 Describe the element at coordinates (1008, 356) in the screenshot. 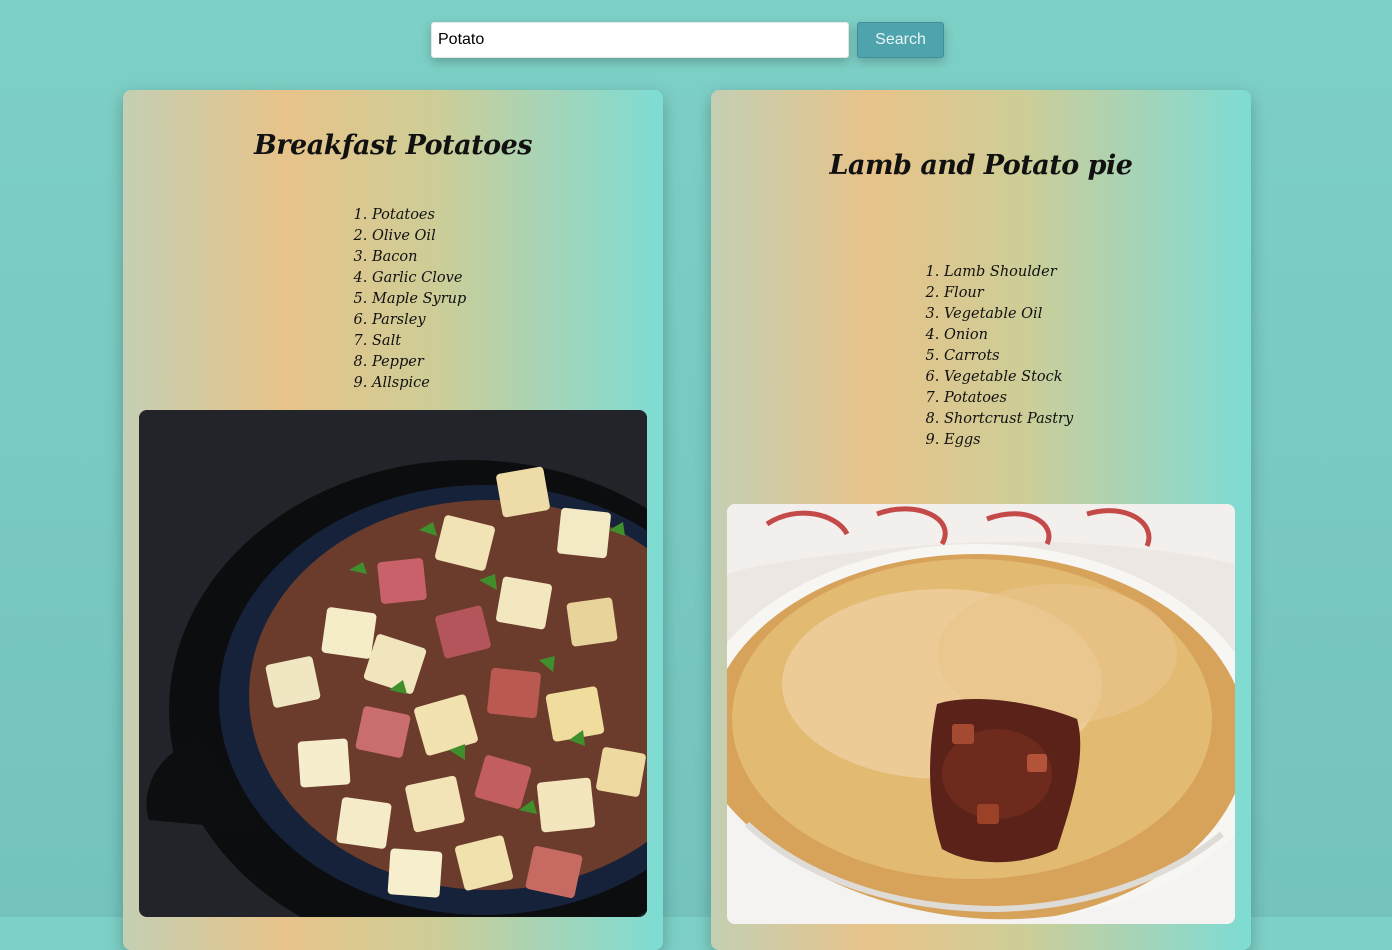

I see `ingredient-item: Carrots` at that location.